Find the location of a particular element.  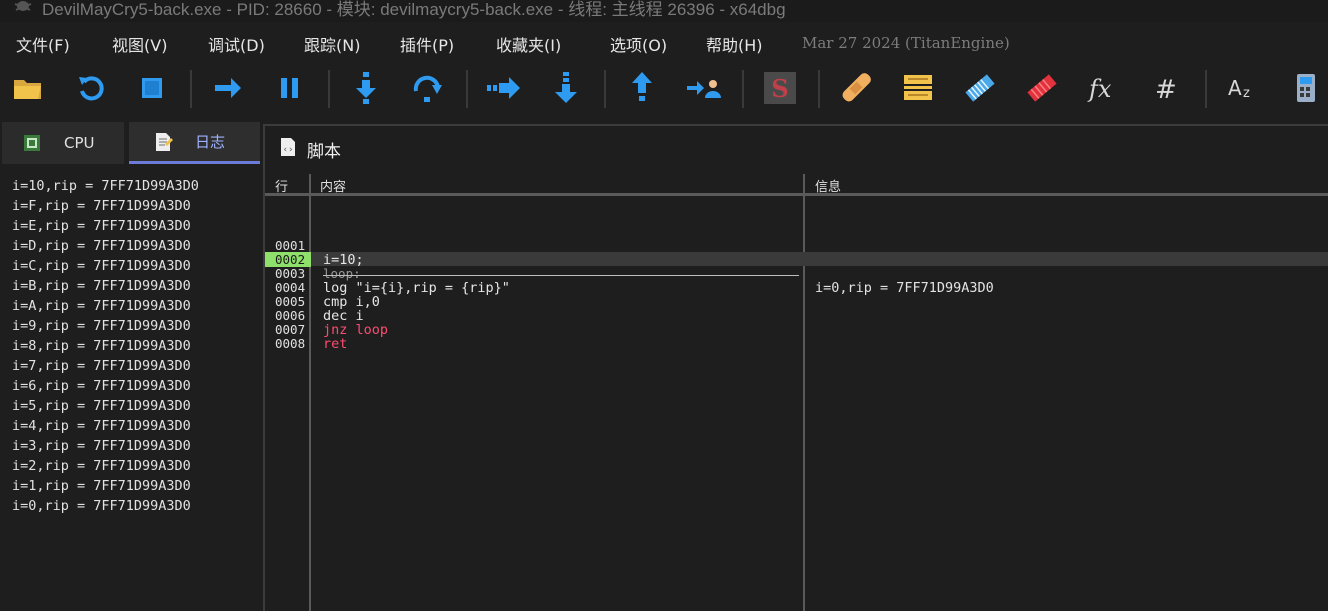

bookmarks-button is located at coordinates (1042, 88).